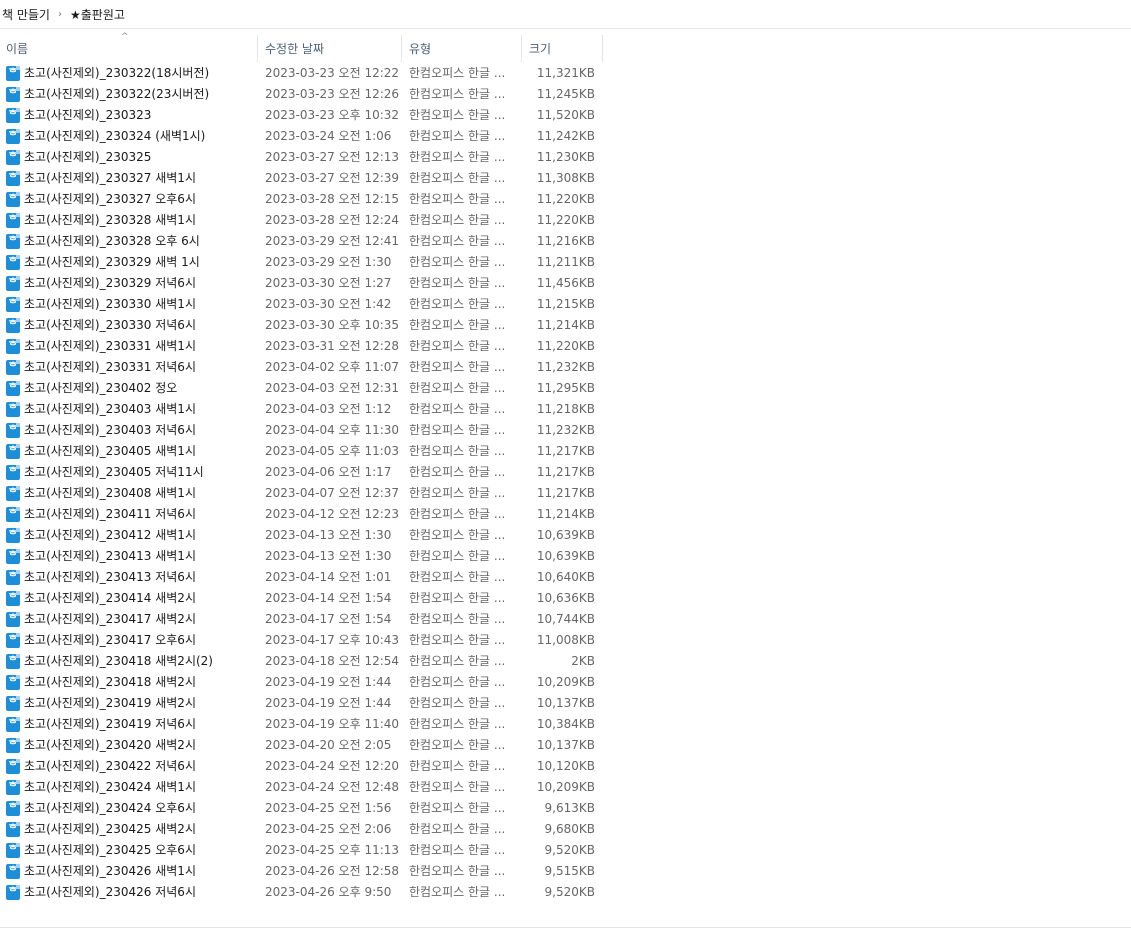 This screenshot has height=935, width=1131. What do you see at coordinates (332, 514) in the screenshot?
I see `file-date: 2023-04-12 오전 12:23` at bounding box center [332, 514].